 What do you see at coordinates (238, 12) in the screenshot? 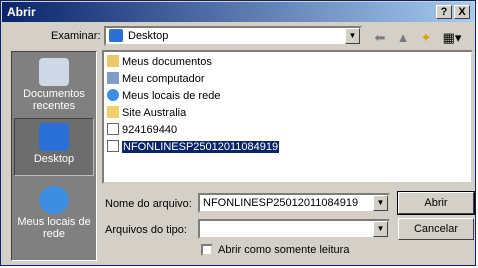
I see `title-bar: Abrir ? X` at bounding box center [238, 12].